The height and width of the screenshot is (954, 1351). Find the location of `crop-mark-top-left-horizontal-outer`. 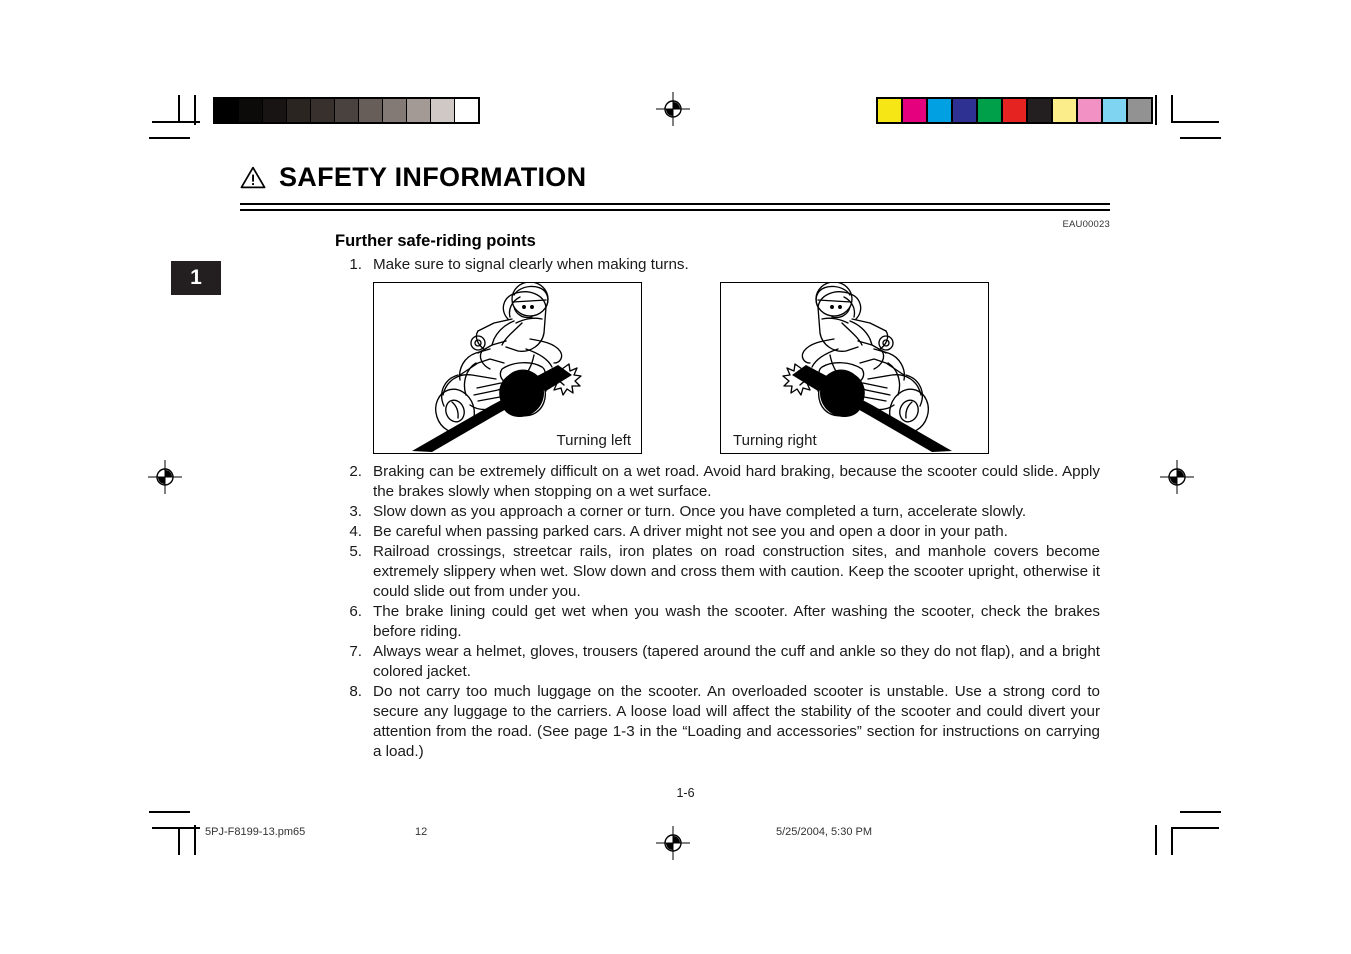

crop-mark-top-left-horizontal-outer is located at coordinates (169, 138).